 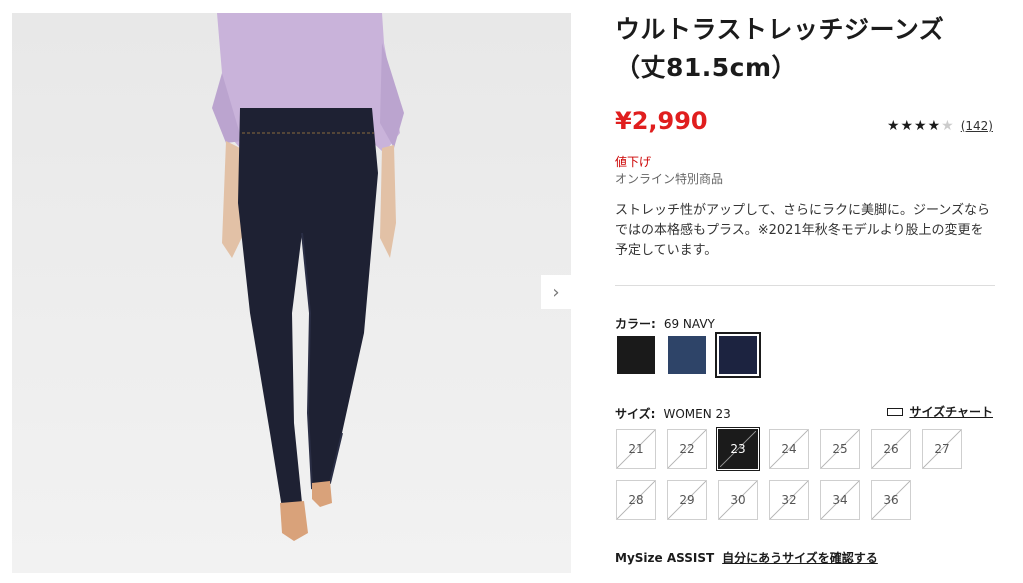 What do you see at coordinates (840, 500) in the screenshot?
I see `size-option-34: 34` at bounding box center [840, 500].